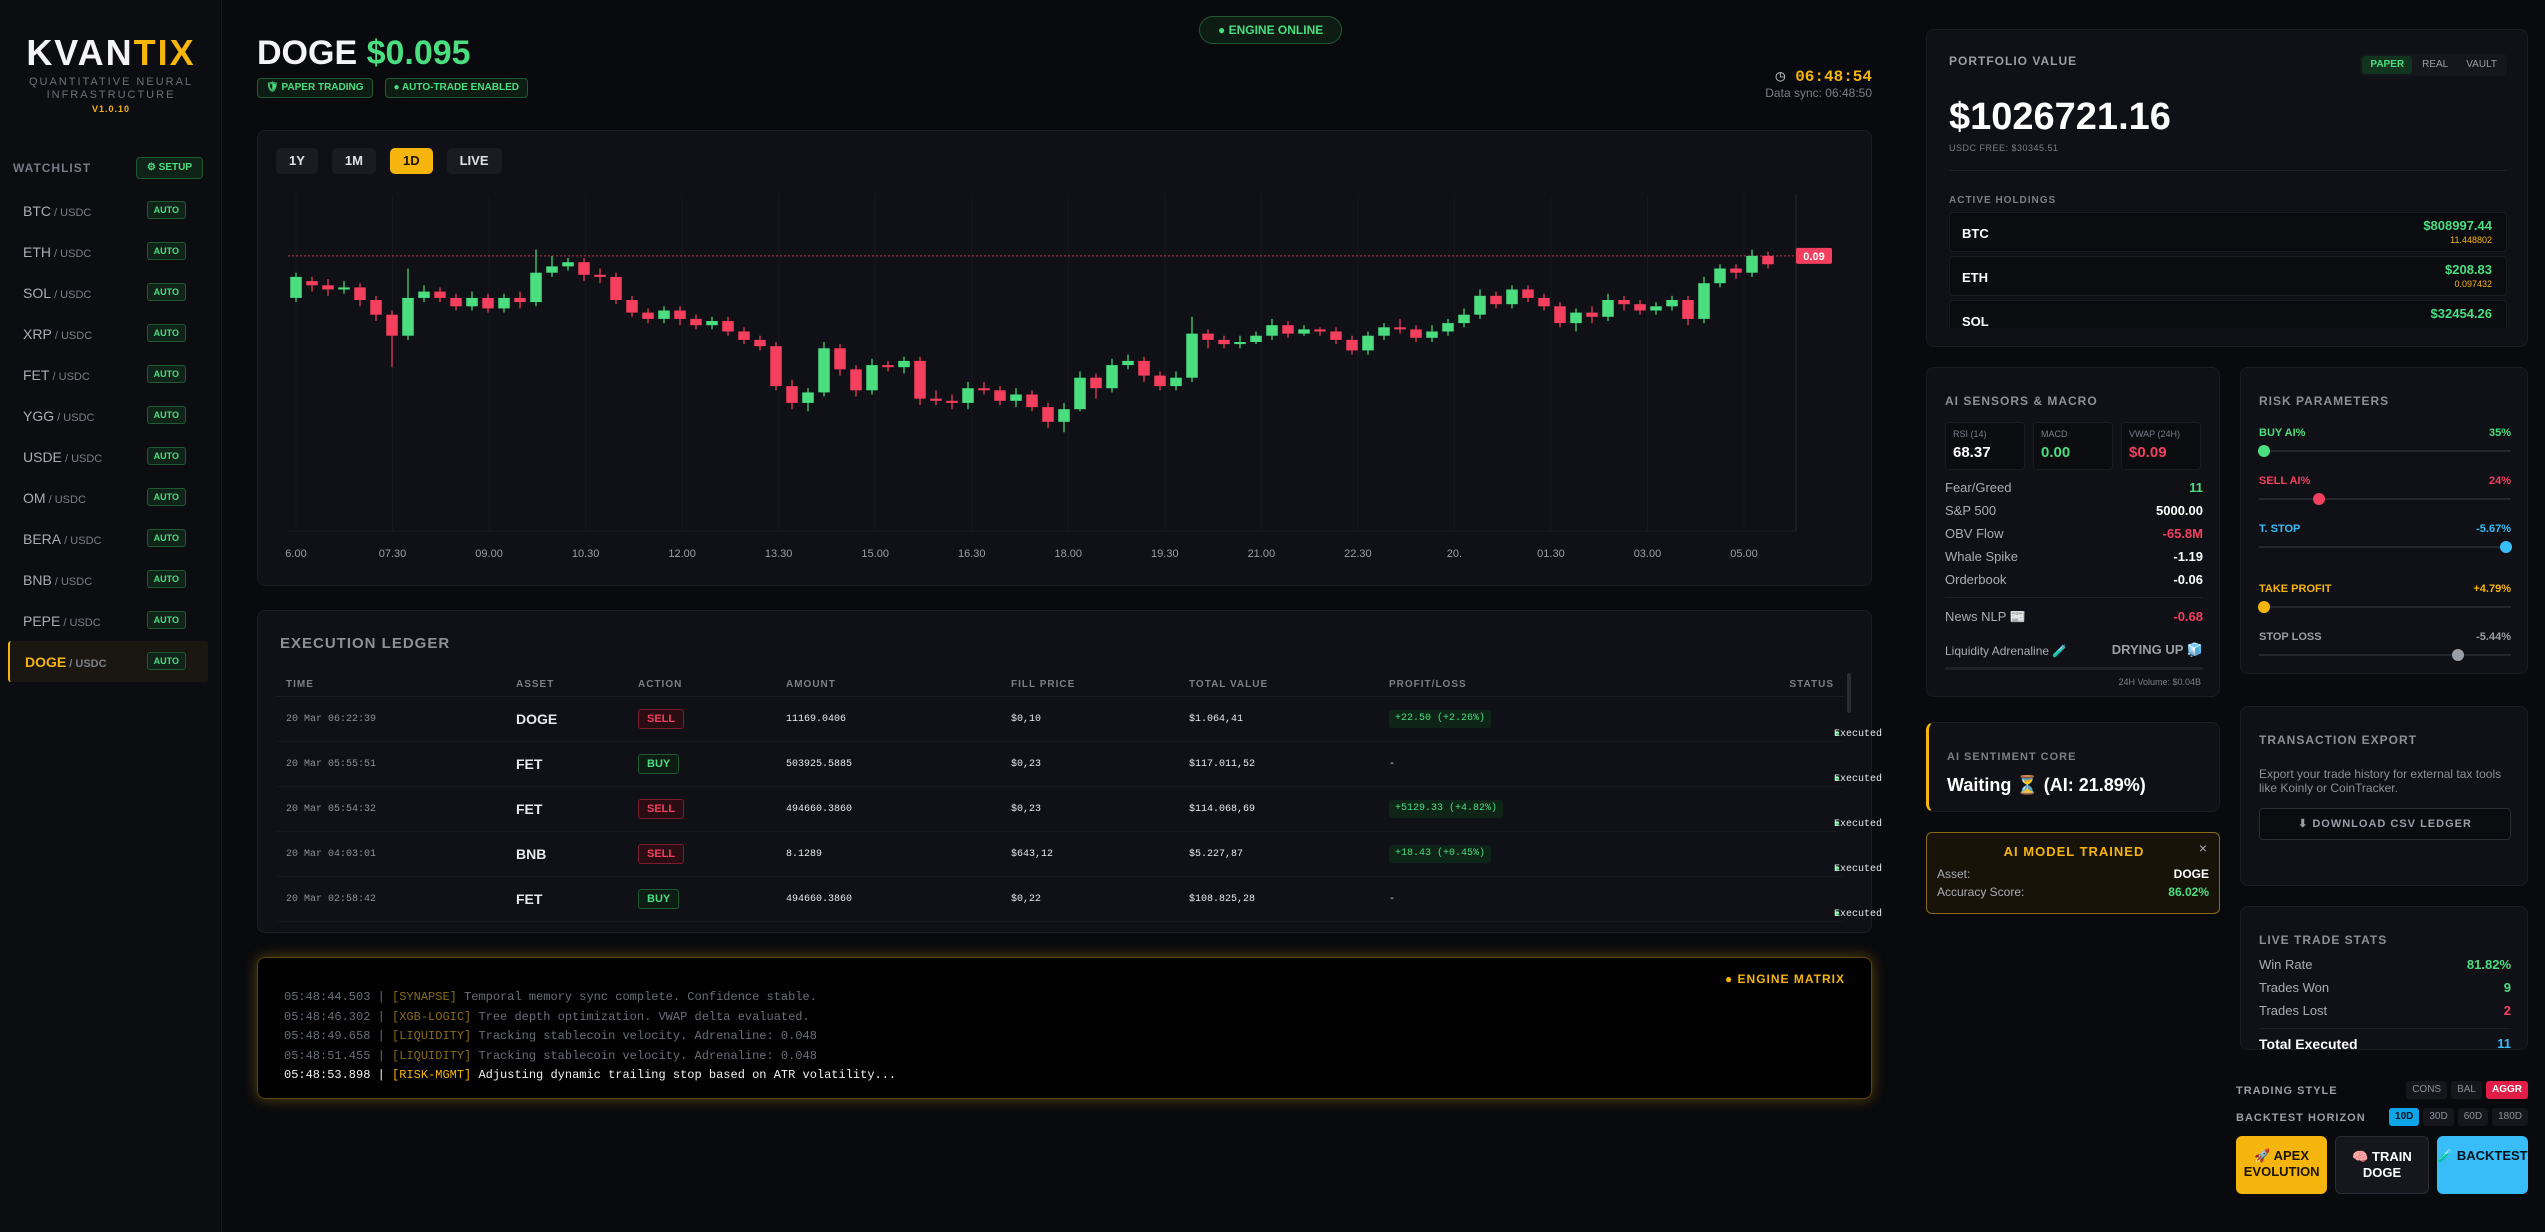 This screenshot has height=1232, width=2545. I want to click on adrenaline-bar, so click(2074, 668).